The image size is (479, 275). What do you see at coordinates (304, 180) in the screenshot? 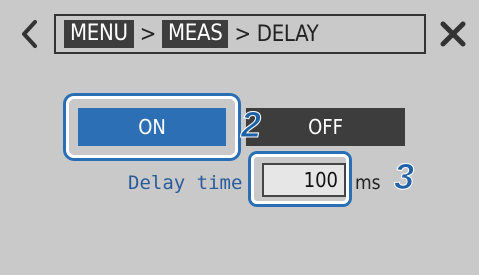
I see `delay-time-input: 100` at bounding box center [304, 180].